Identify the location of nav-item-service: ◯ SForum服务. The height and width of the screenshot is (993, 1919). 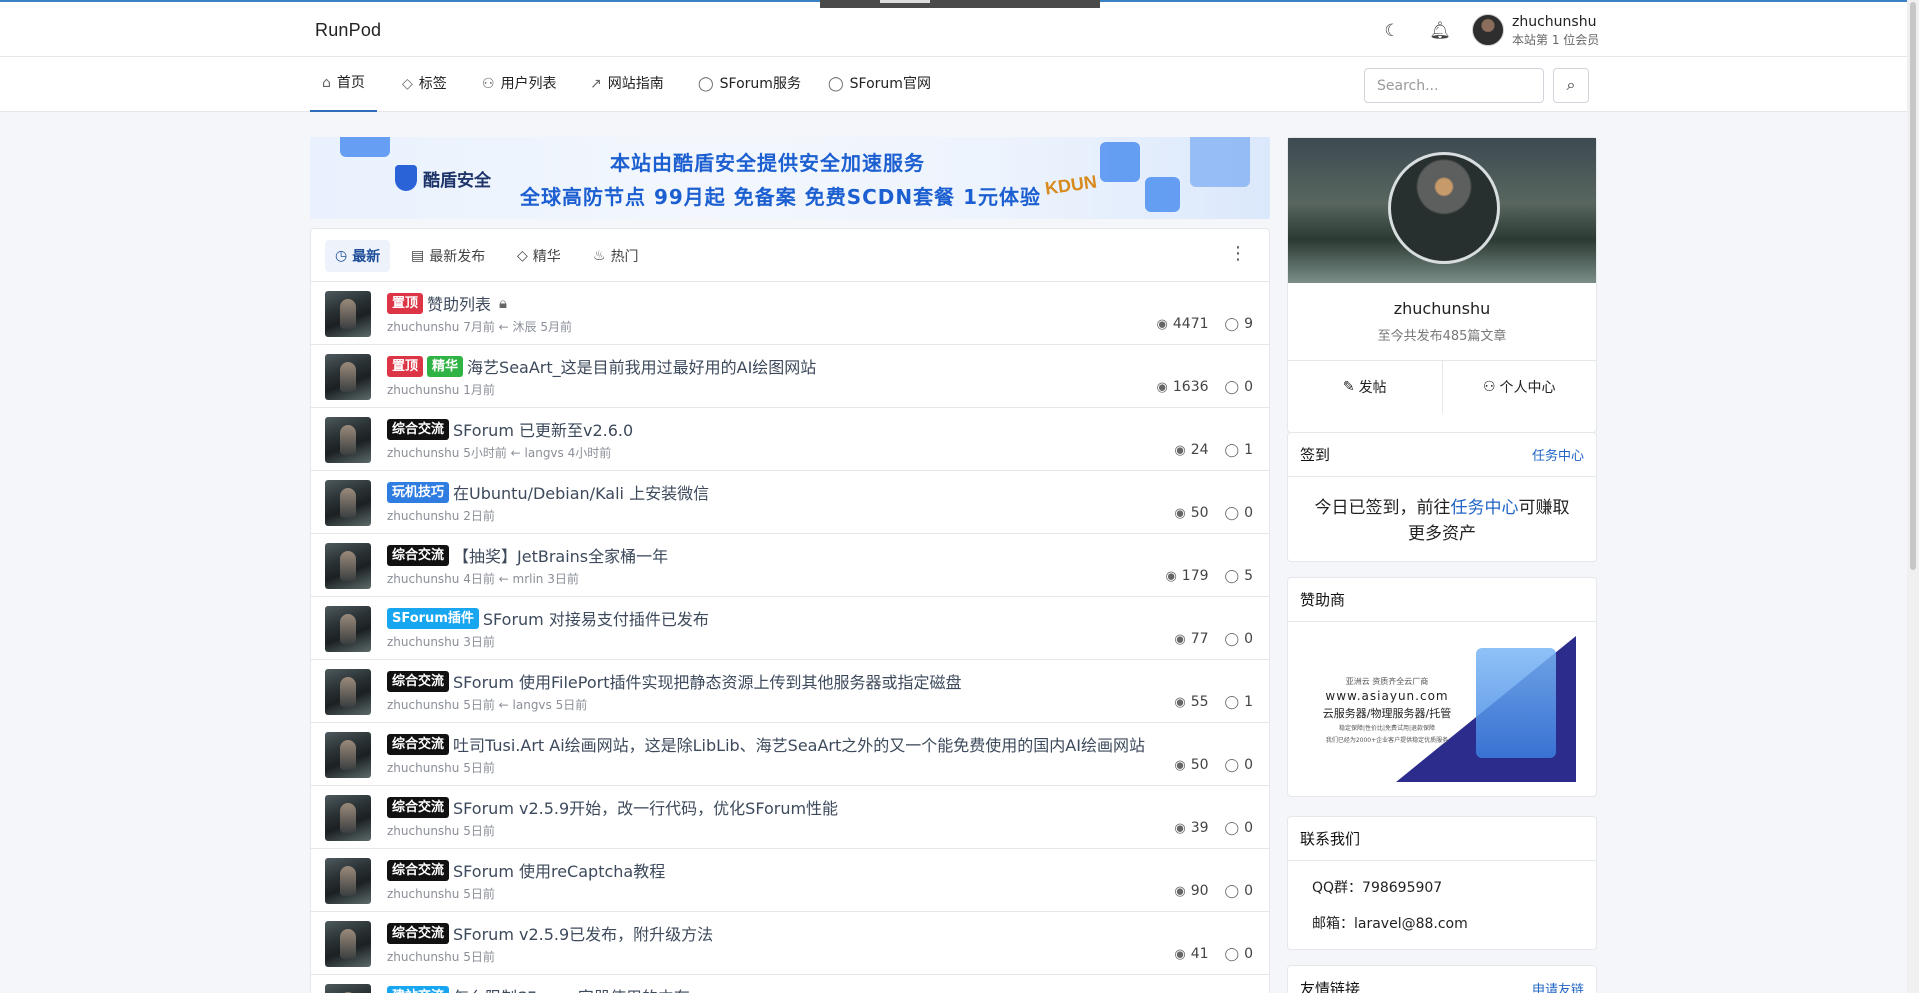
(749, 84).